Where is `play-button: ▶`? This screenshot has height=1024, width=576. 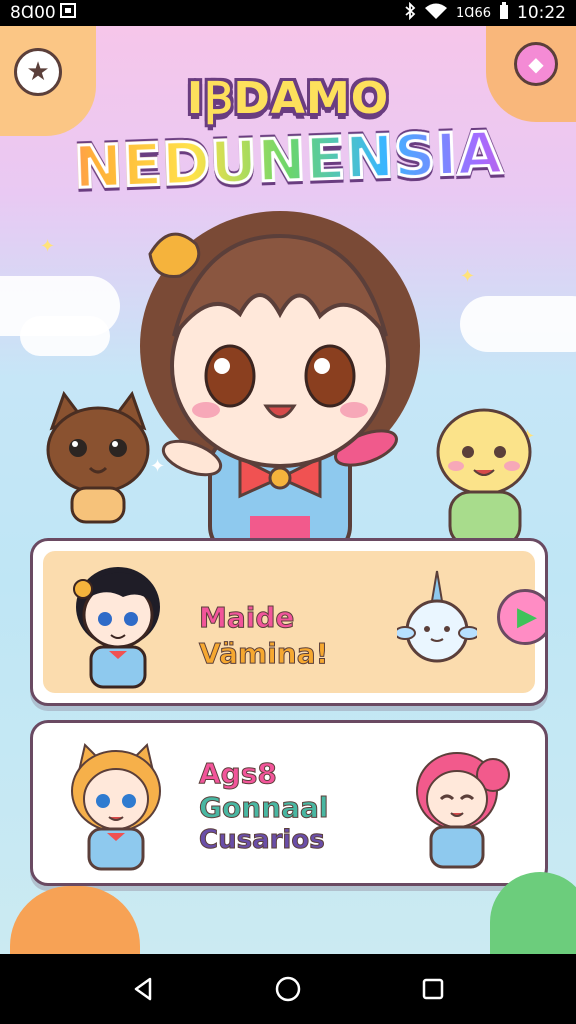
play-button: ▶ is located at coordinates (521, 617).